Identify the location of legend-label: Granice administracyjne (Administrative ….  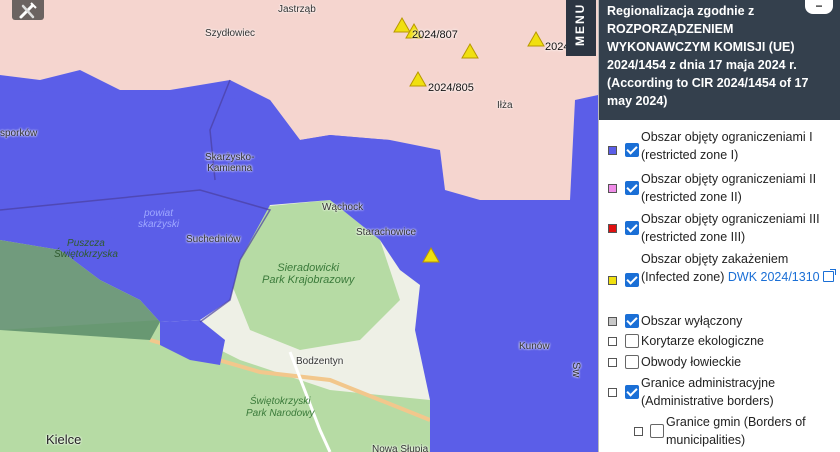
(708, 392).